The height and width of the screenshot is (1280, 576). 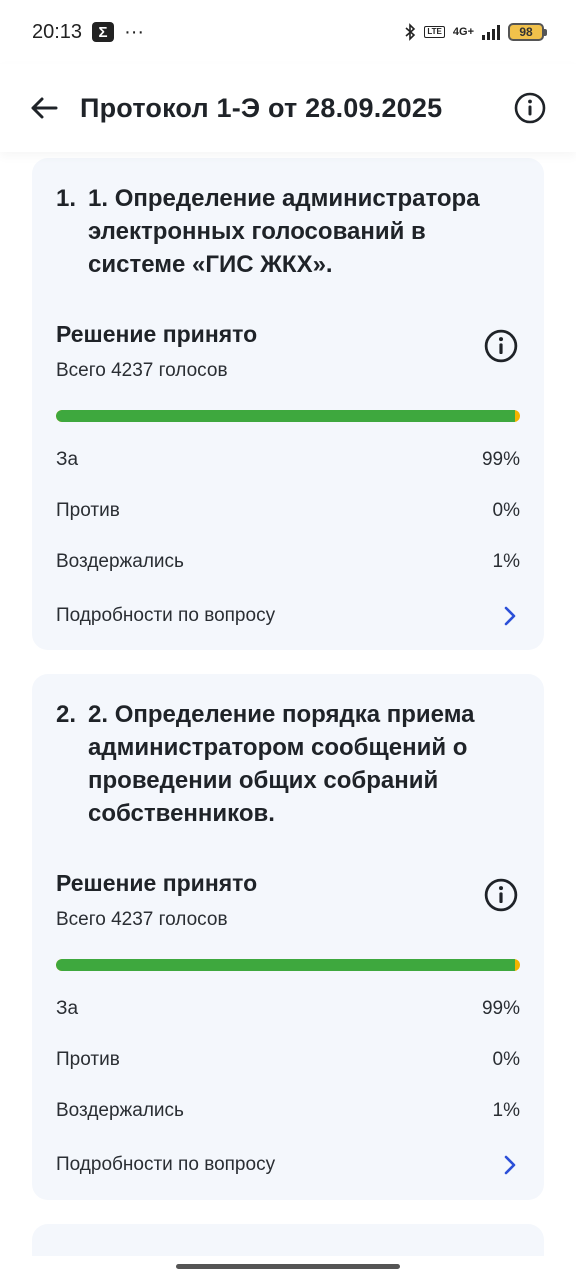 What do you see at coordinates (288, 1240) in the screenshot?
I see `question-card-partial` at bounding box center [288, 1240].